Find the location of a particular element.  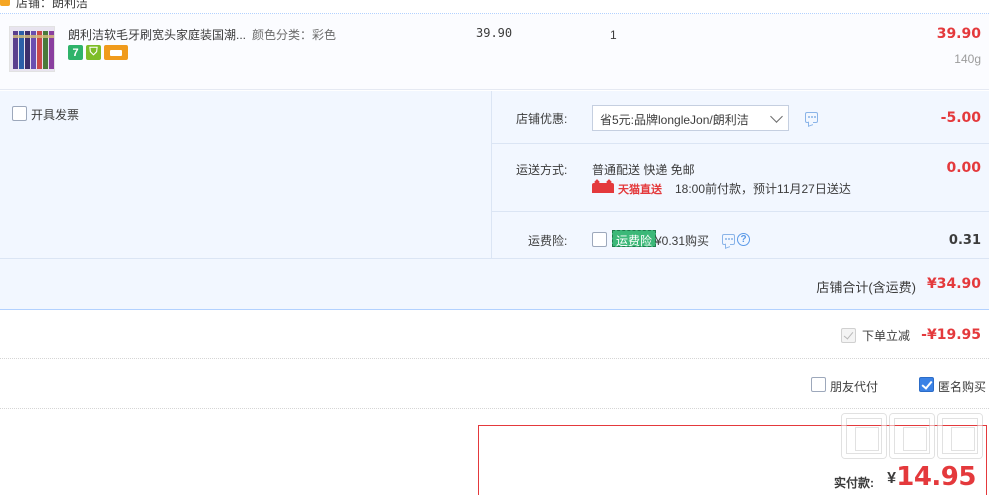

service-badges: 7 ⛉ is located at coordinates (98, 53).